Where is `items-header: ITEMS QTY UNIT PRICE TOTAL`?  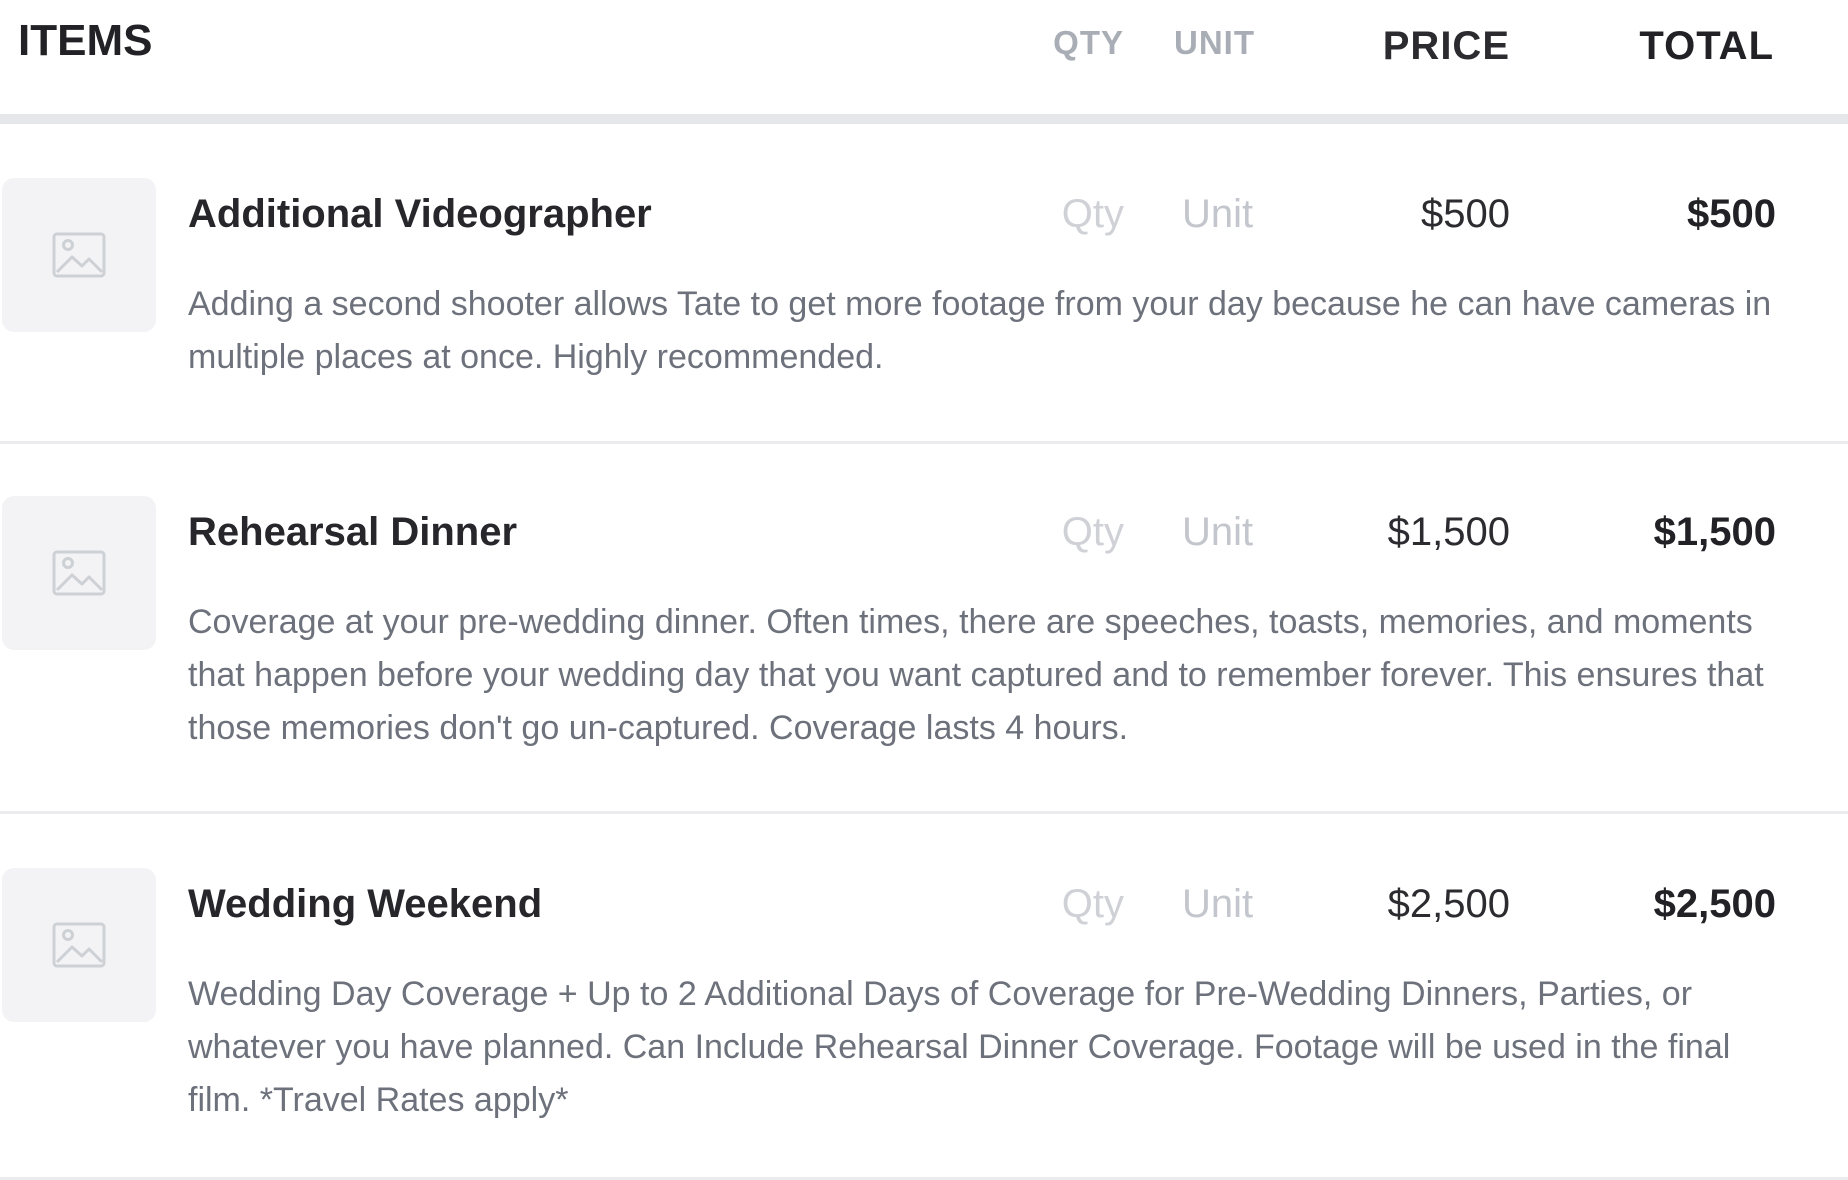
items-header: ITEMS QTY UNIT PRICE TOTAL is located at coordinates (924, 56).